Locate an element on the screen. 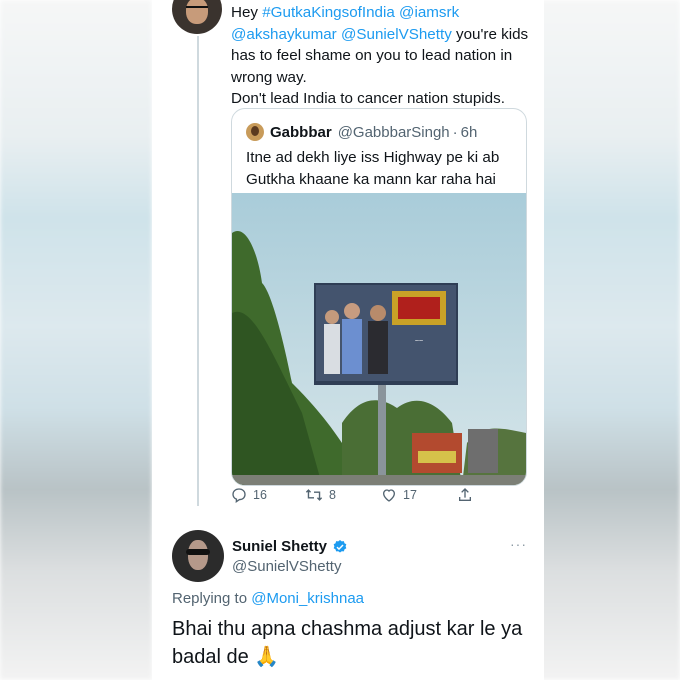 The width and height of the screenshot is (680, 680). tweet1-text-prefix: Hey is located at coordinates (247, 12).